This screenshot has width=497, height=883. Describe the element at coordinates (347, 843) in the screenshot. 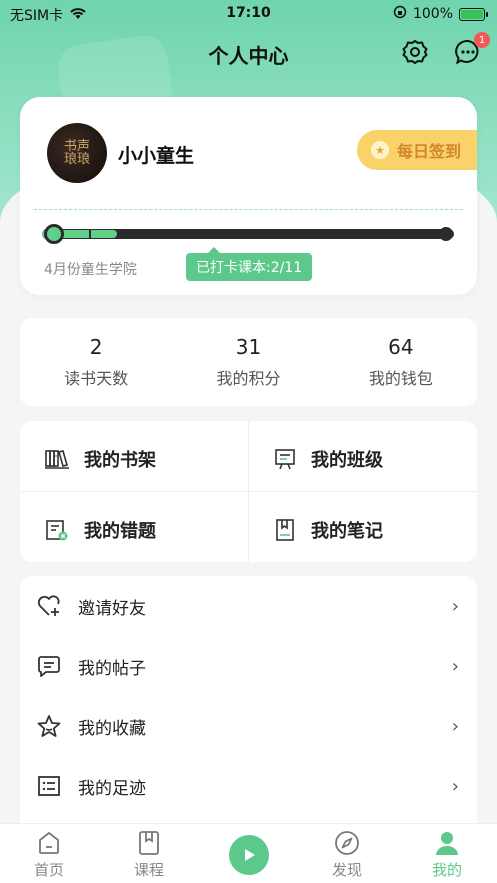

I see `compass-icon` at that location.